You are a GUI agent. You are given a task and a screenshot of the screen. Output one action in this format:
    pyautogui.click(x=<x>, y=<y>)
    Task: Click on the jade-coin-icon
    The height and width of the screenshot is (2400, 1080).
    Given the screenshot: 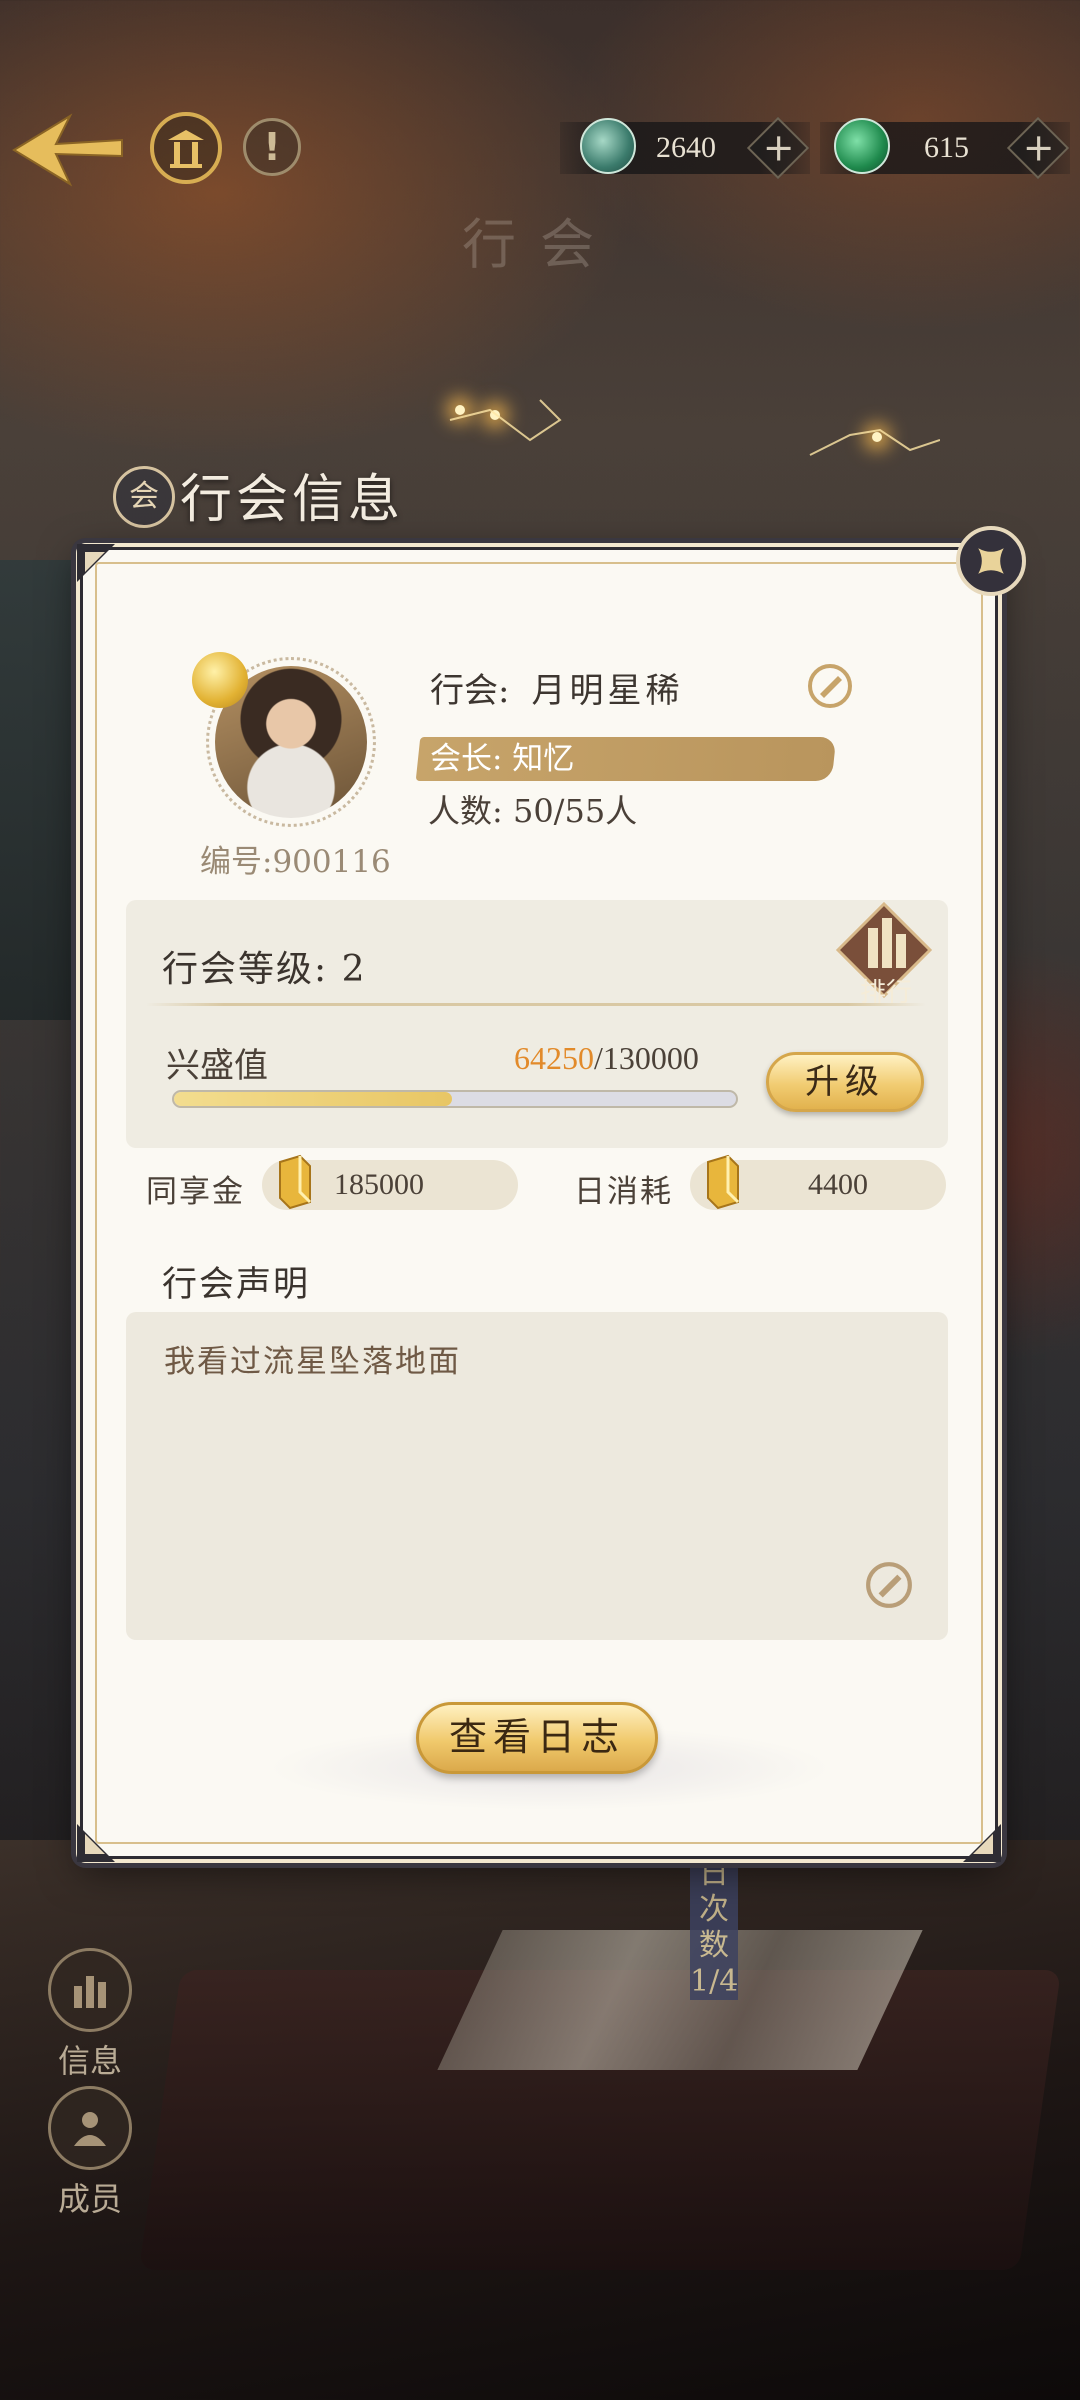 What is the action you would take?
    pyautogui.click(x=608, y=146)
    